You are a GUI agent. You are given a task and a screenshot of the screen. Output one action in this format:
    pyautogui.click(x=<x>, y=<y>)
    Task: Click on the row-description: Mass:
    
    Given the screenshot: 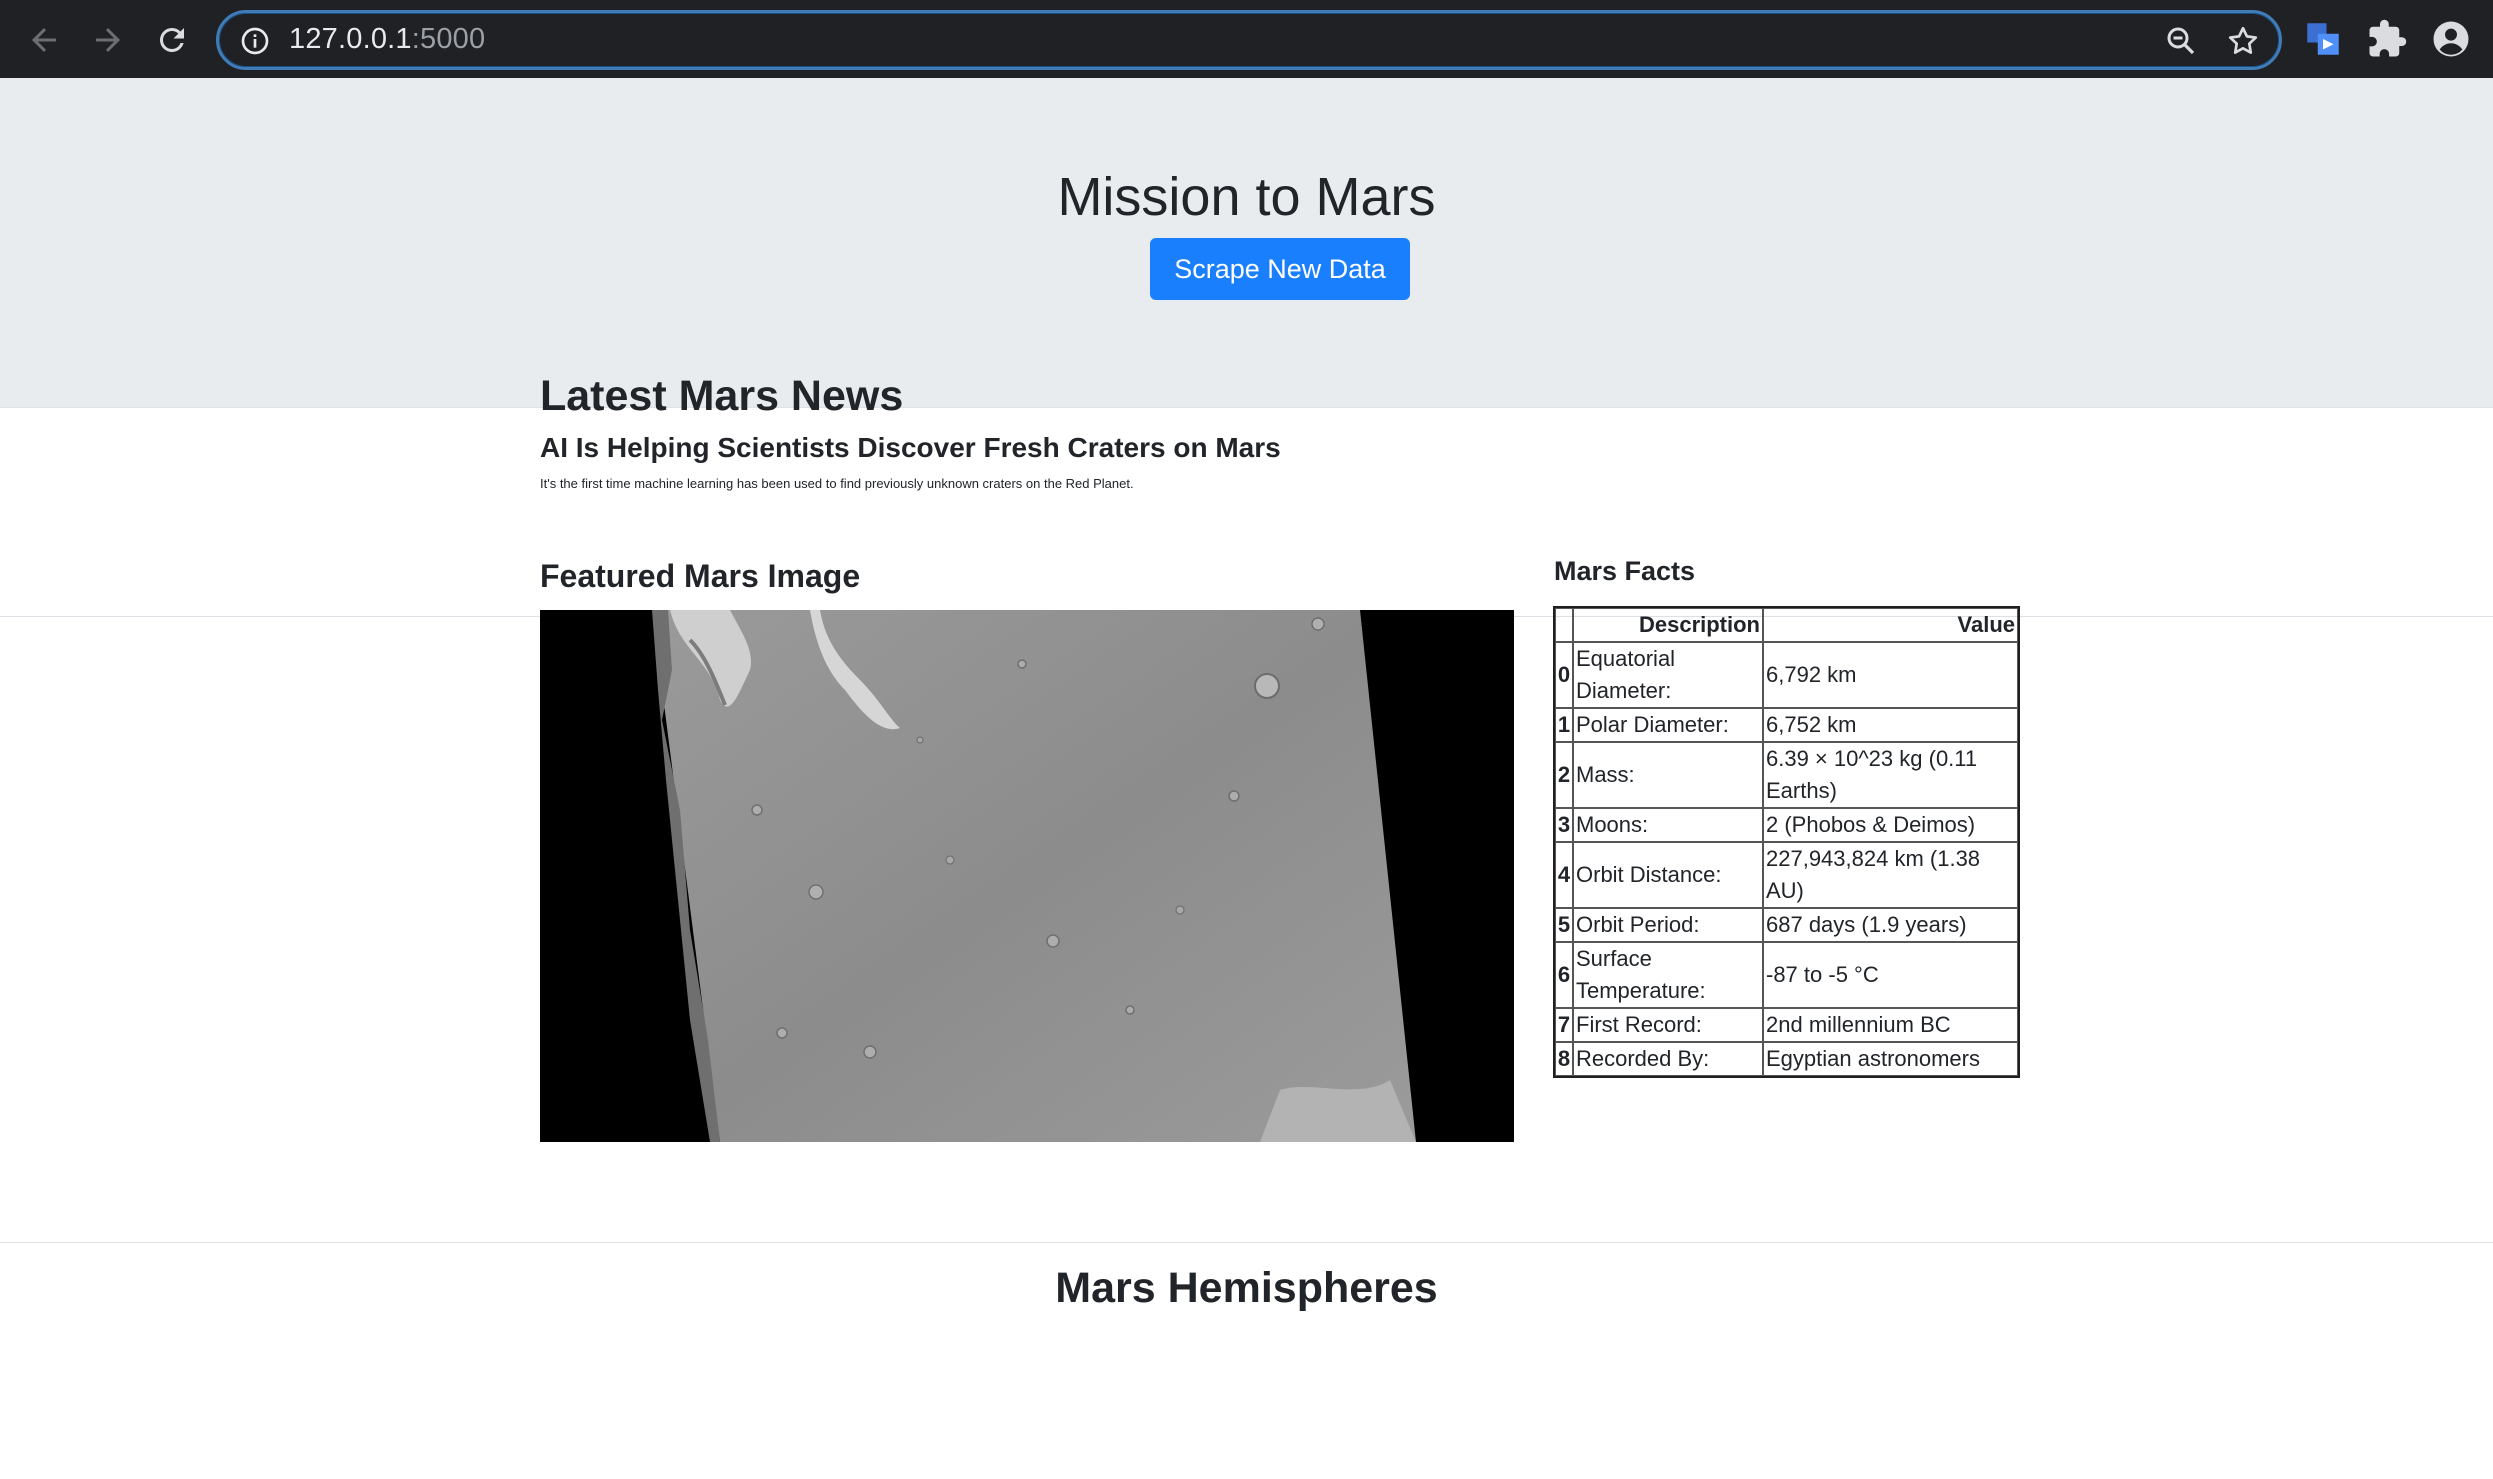 What is the action you would take?
    pyautogui.click(x=1668, y=775)
    